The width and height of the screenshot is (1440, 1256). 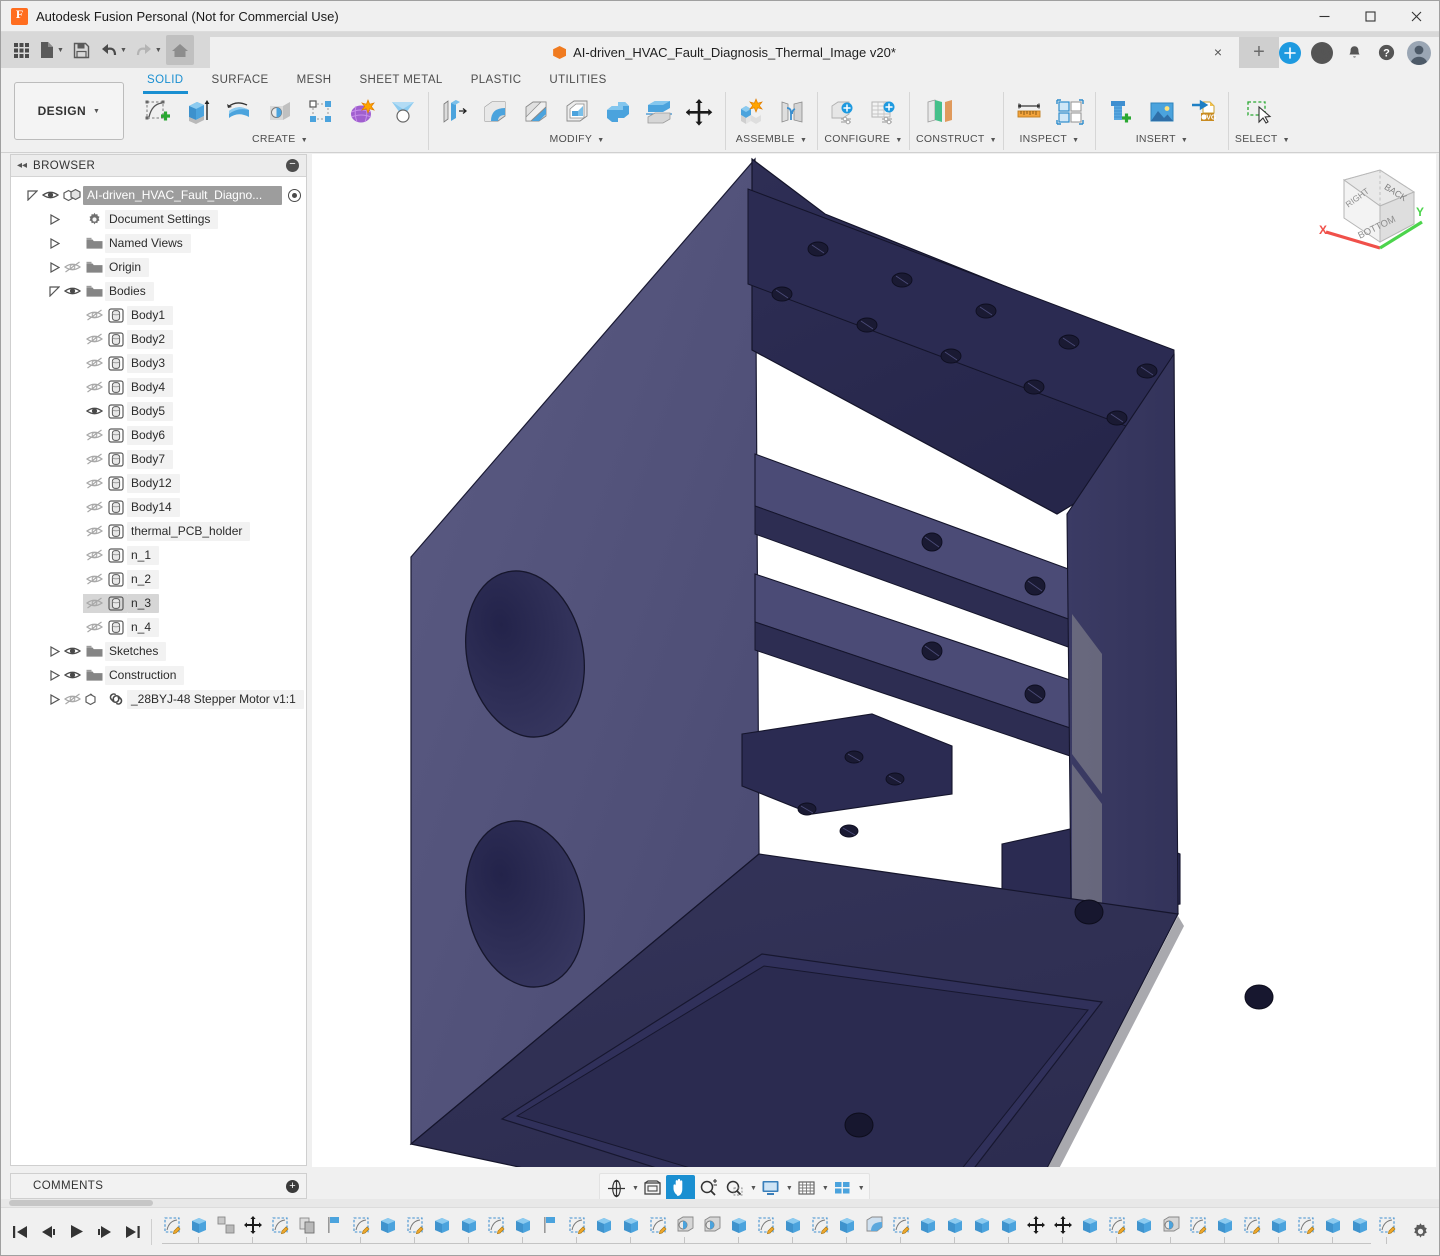 What do you see at coordinates (577, 112) in the screenshot?
I see `shell-icon` at bounding box center [577, 112].